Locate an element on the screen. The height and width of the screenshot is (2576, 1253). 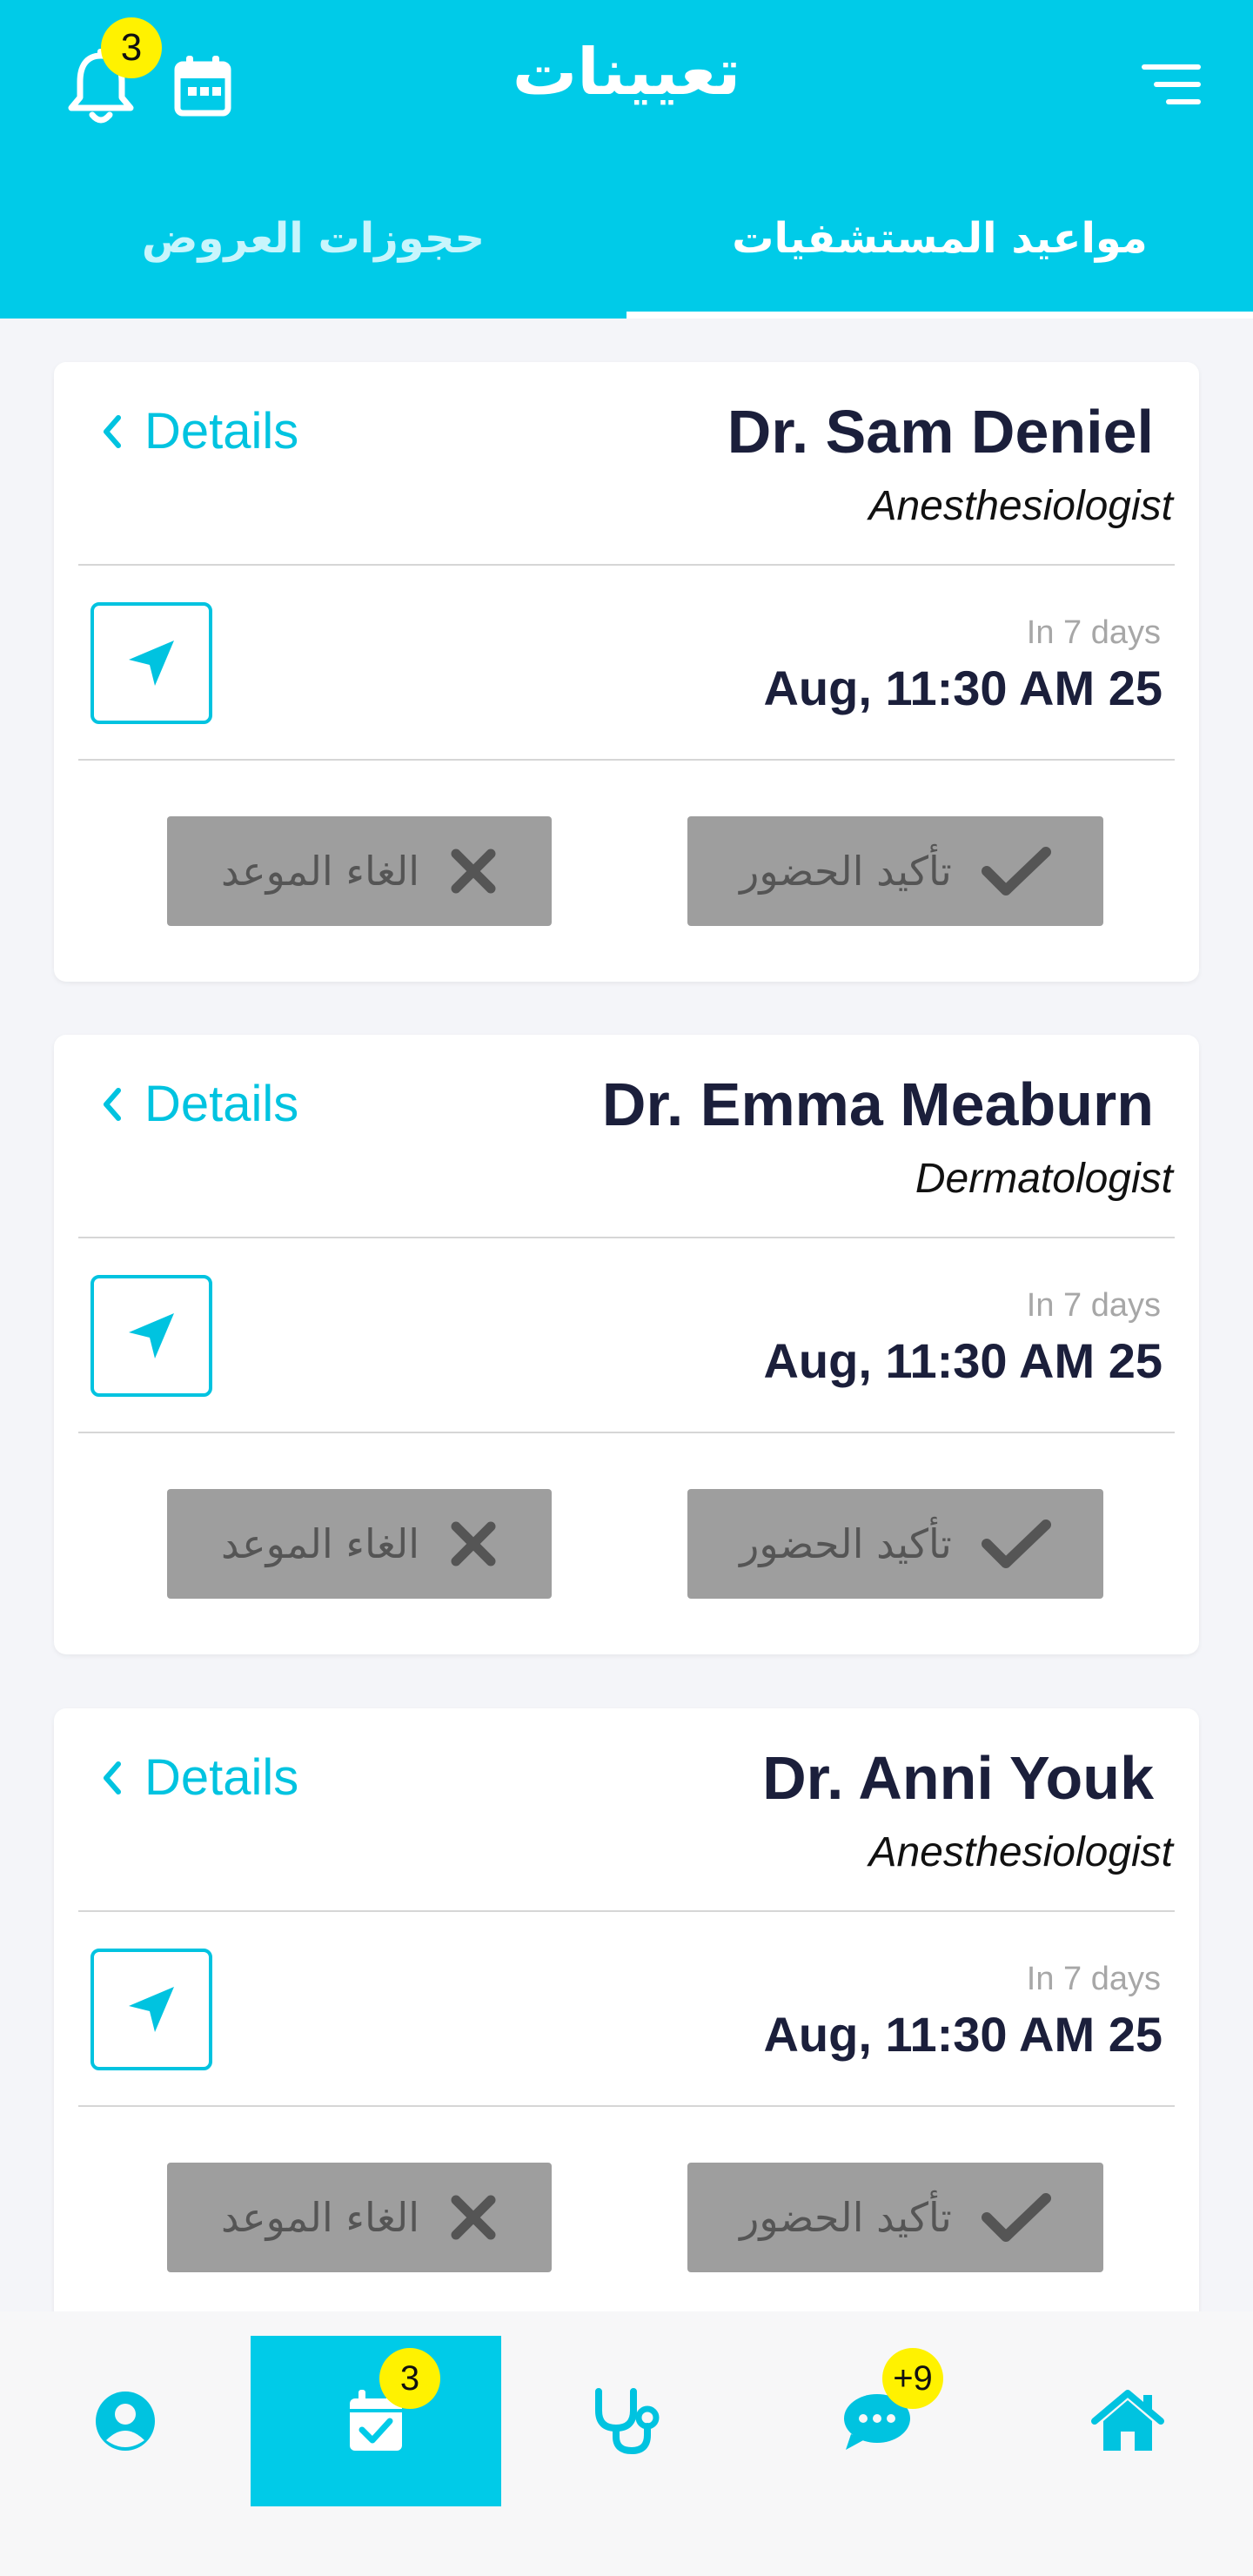
home-icon is located at coordinates (1127, 2420).